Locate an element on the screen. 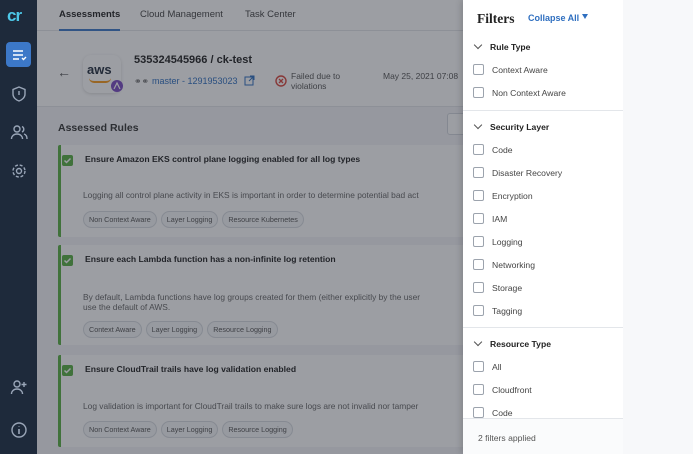 Image resolution: width=693 pixels, height=454 pixels. settings-icon is located at coordinates (18, 170).